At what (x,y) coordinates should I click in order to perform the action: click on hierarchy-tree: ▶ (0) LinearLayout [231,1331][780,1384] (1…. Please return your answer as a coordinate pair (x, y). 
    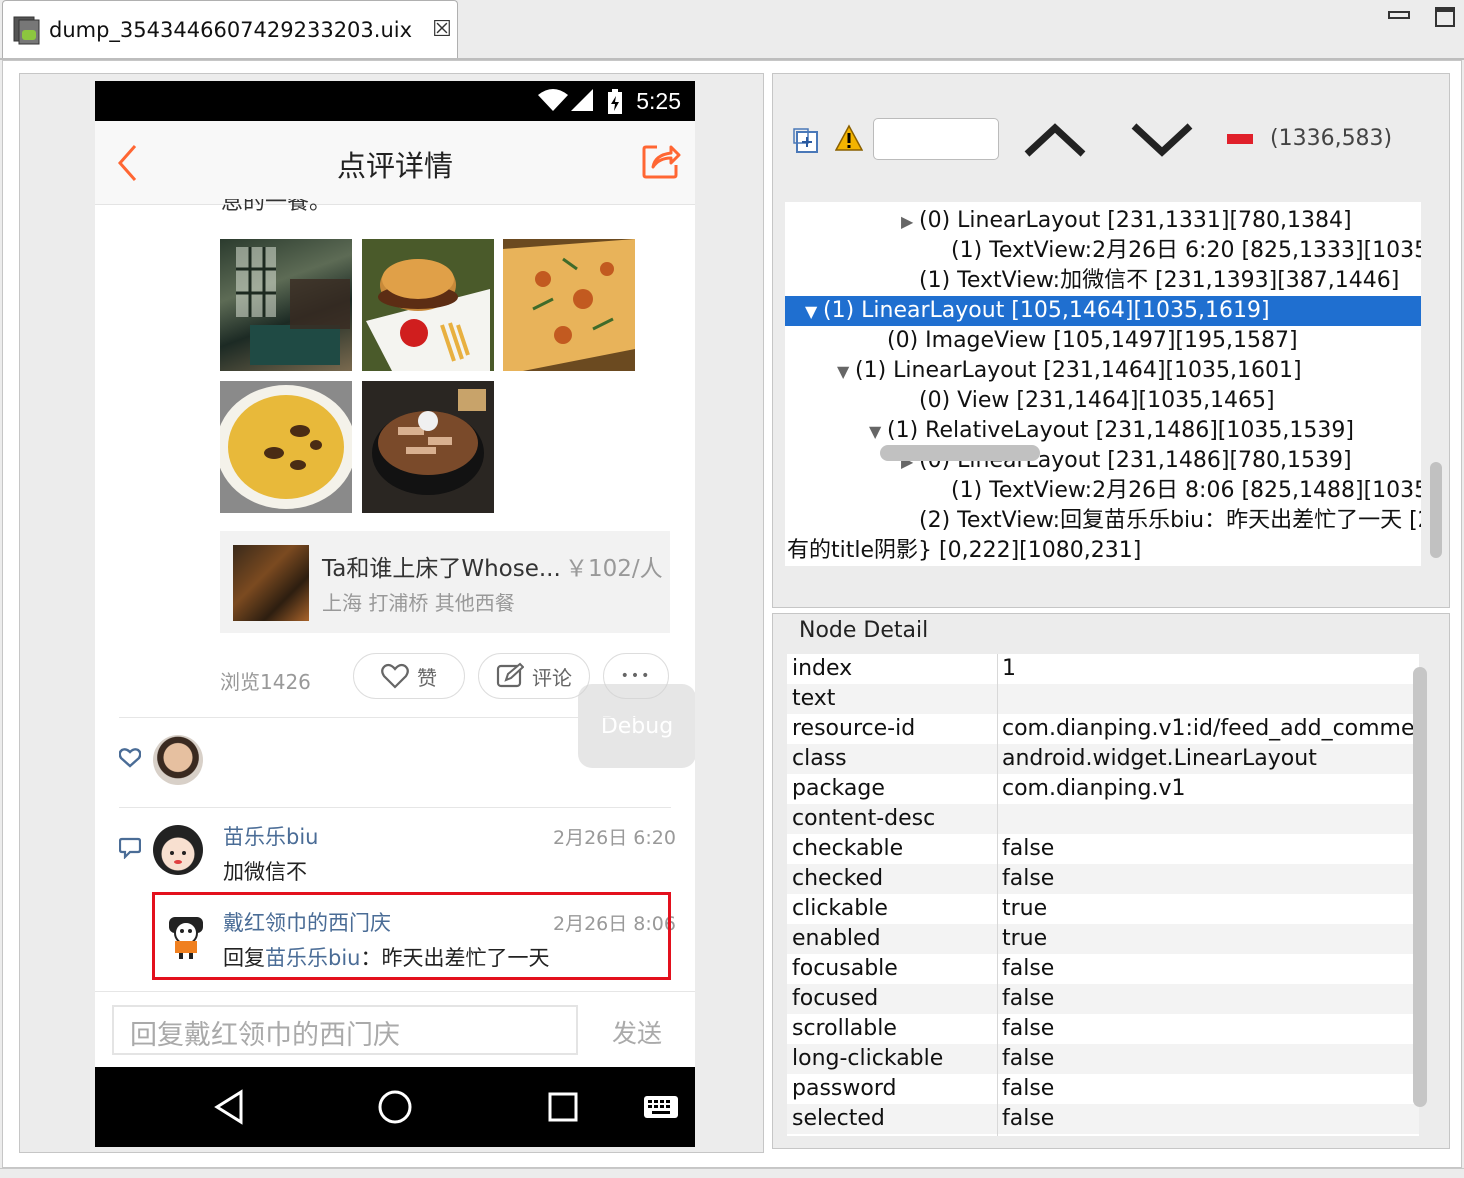
    Looking at the image, I should click on (1103, 384).